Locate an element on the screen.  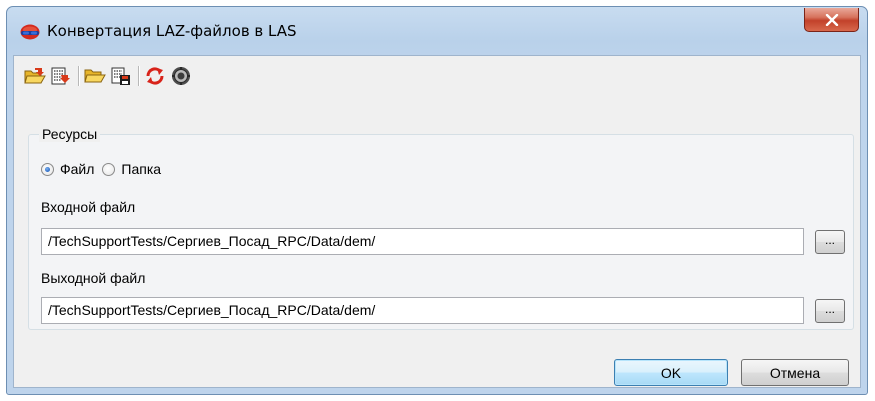
refresh-button is located at coordinates (155, 76).